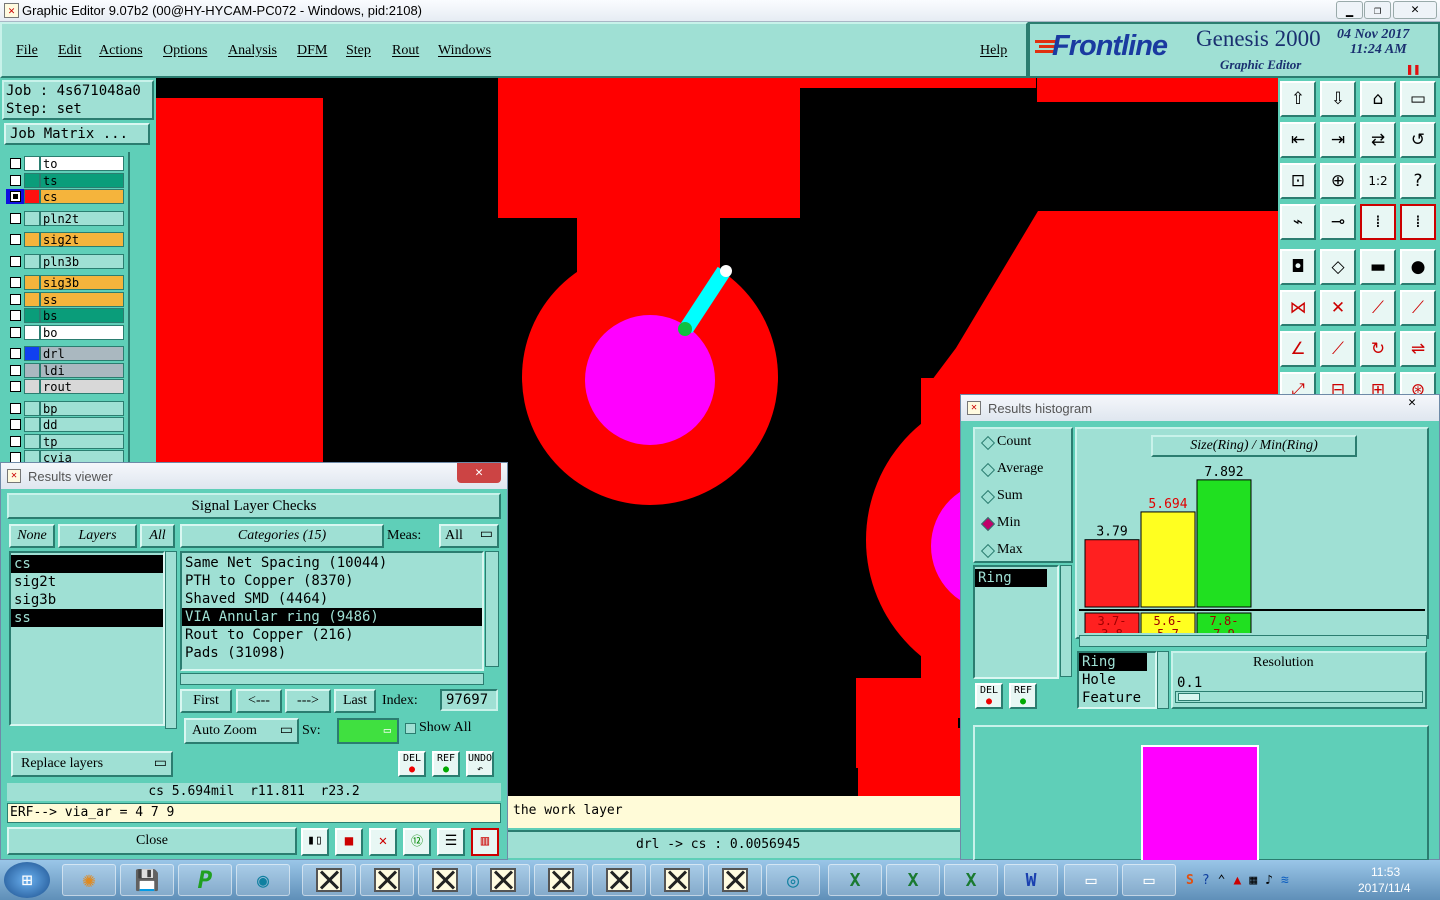 The height and width of the screenshot is (900, 1440). I want to click on snap-left-tool-button: ⇤, so click(1298, 140).